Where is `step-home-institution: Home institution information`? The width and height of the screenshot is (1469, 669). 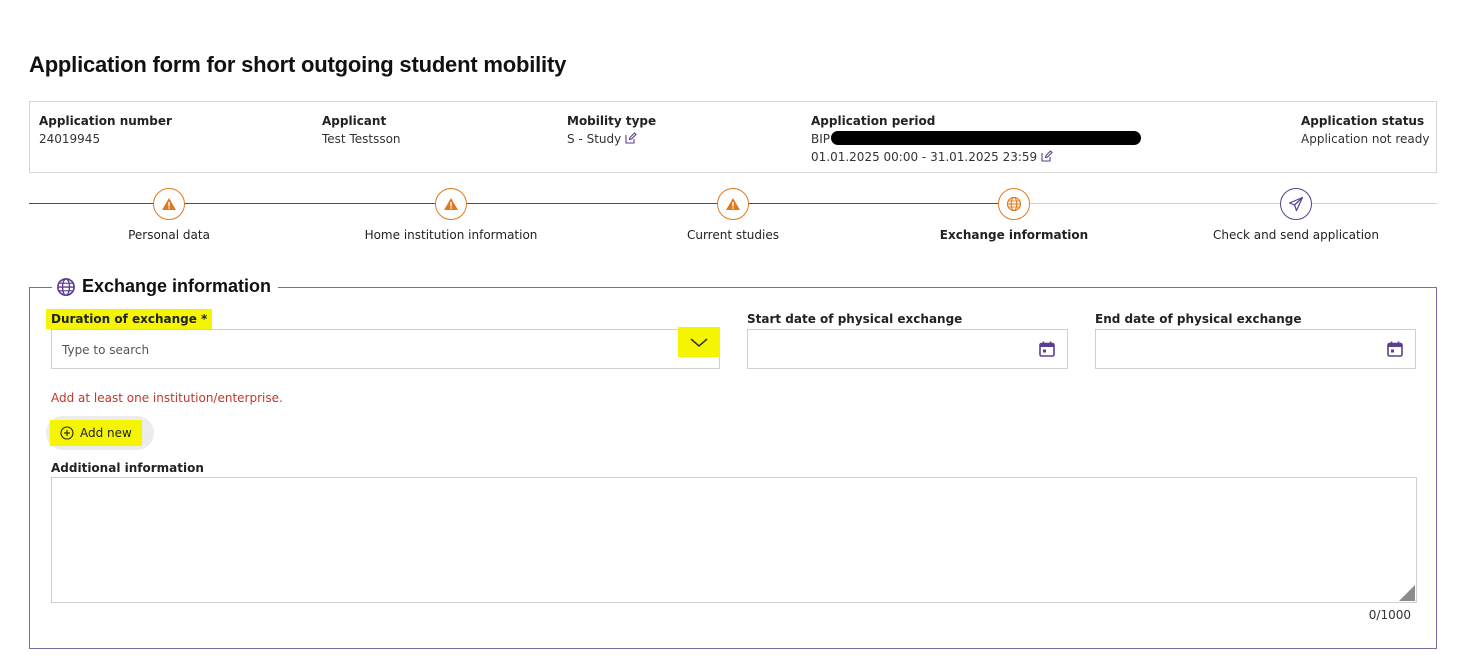
step-home-institution: Home institution information is located at coordinates (451, 215).